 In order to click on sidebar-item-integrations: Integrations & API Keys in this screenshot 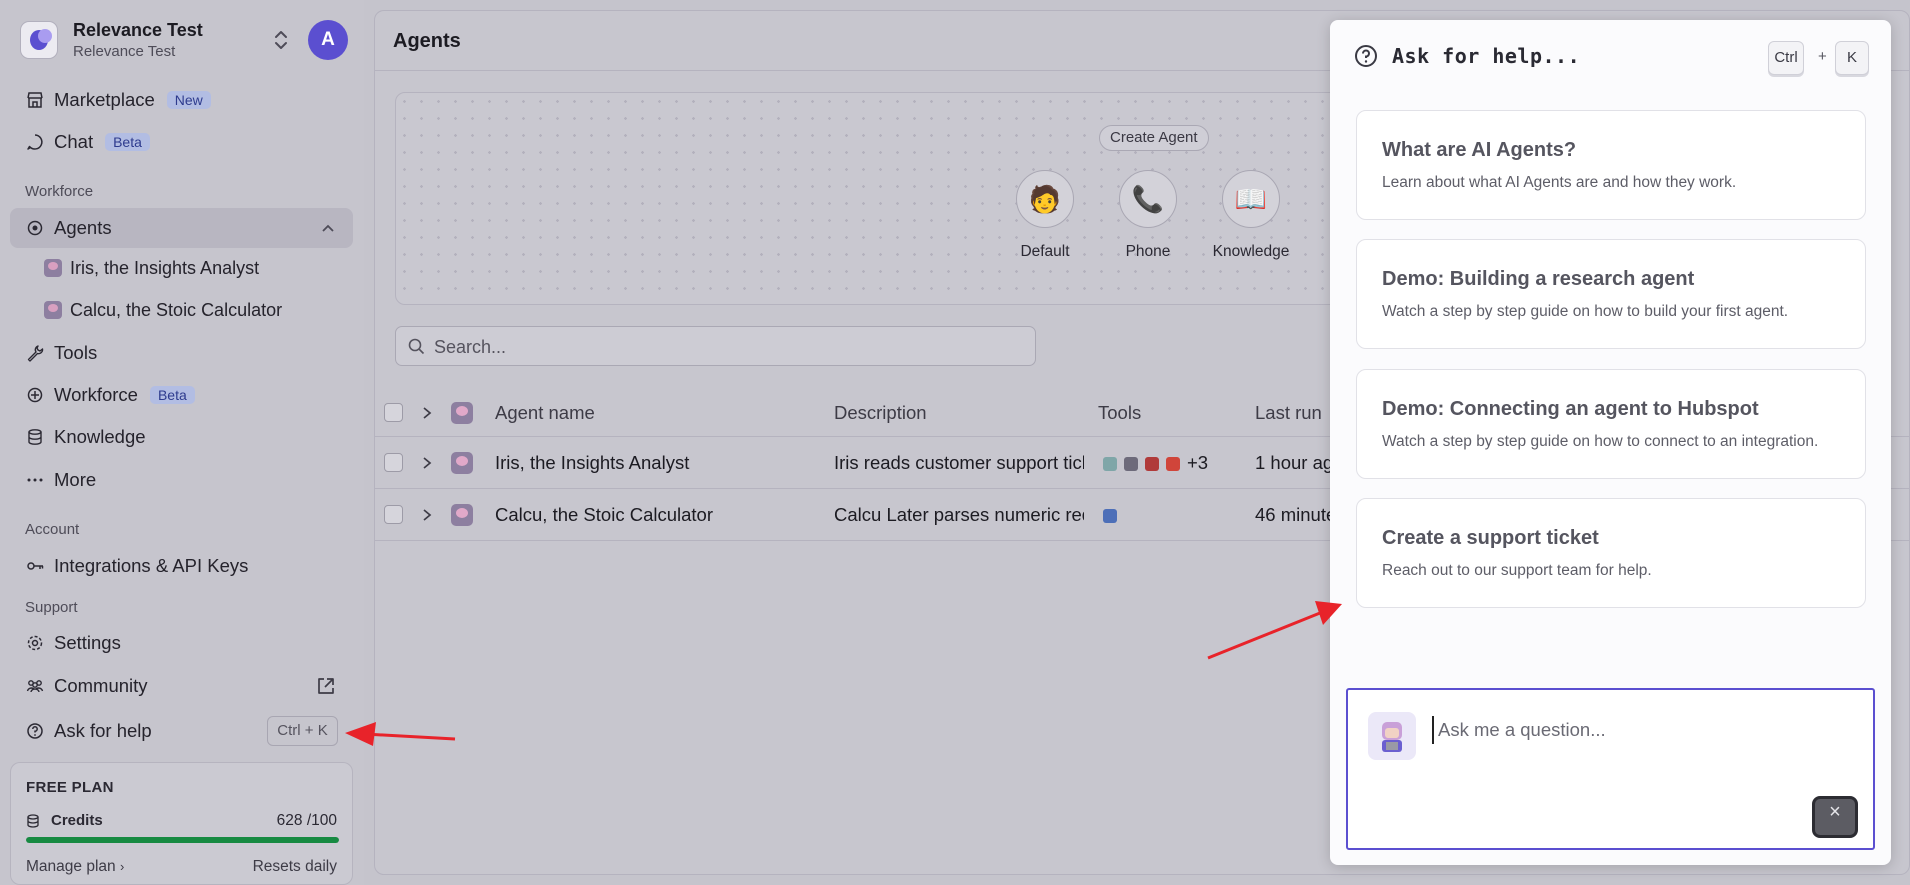, I will do `click(181, 566)`.